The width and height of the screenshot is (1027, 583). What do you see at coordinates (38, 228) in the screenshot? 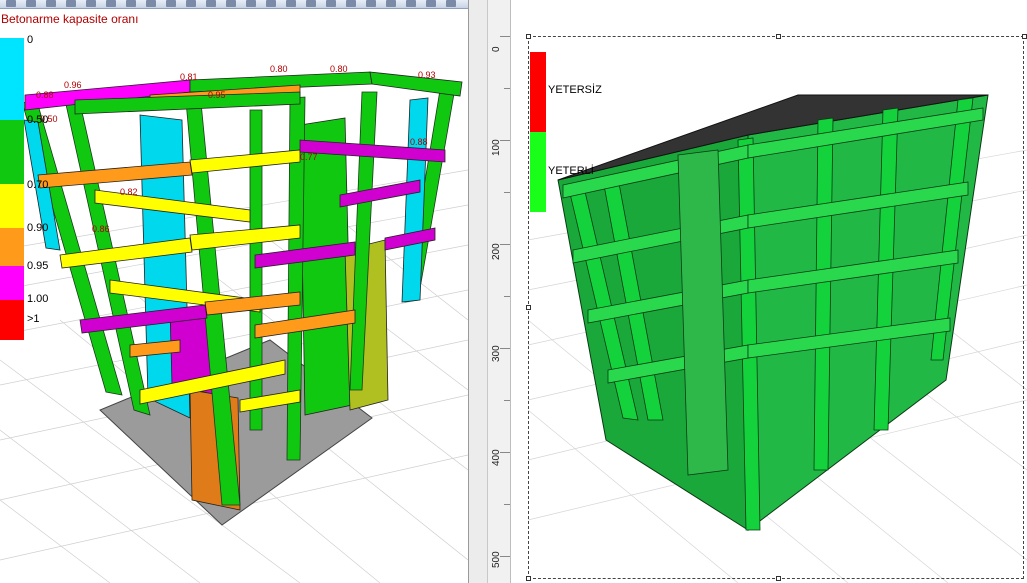
I see `legend-label: 0.90` at bounding box center [38, 228].